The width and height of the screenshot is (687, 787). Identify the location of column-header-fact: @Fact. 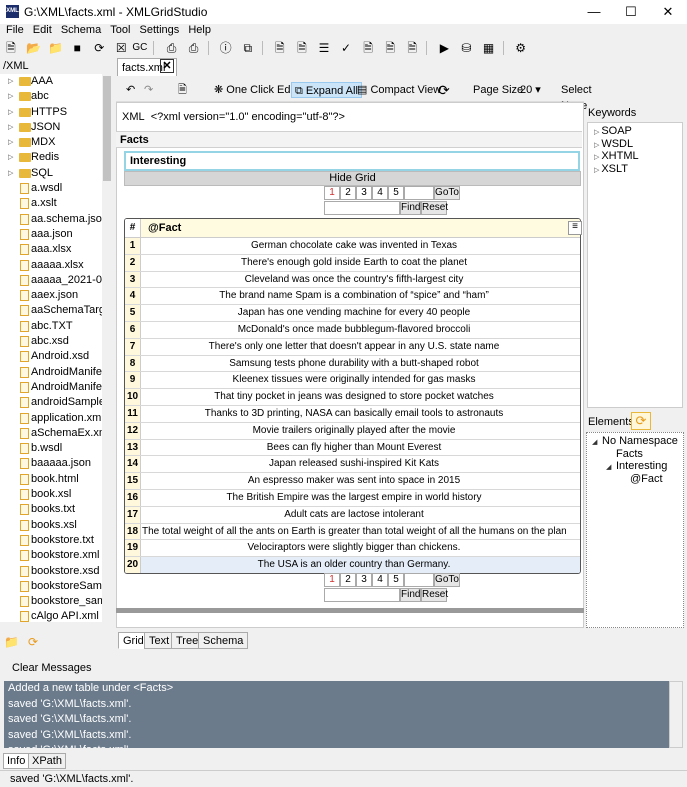
(164, 228).